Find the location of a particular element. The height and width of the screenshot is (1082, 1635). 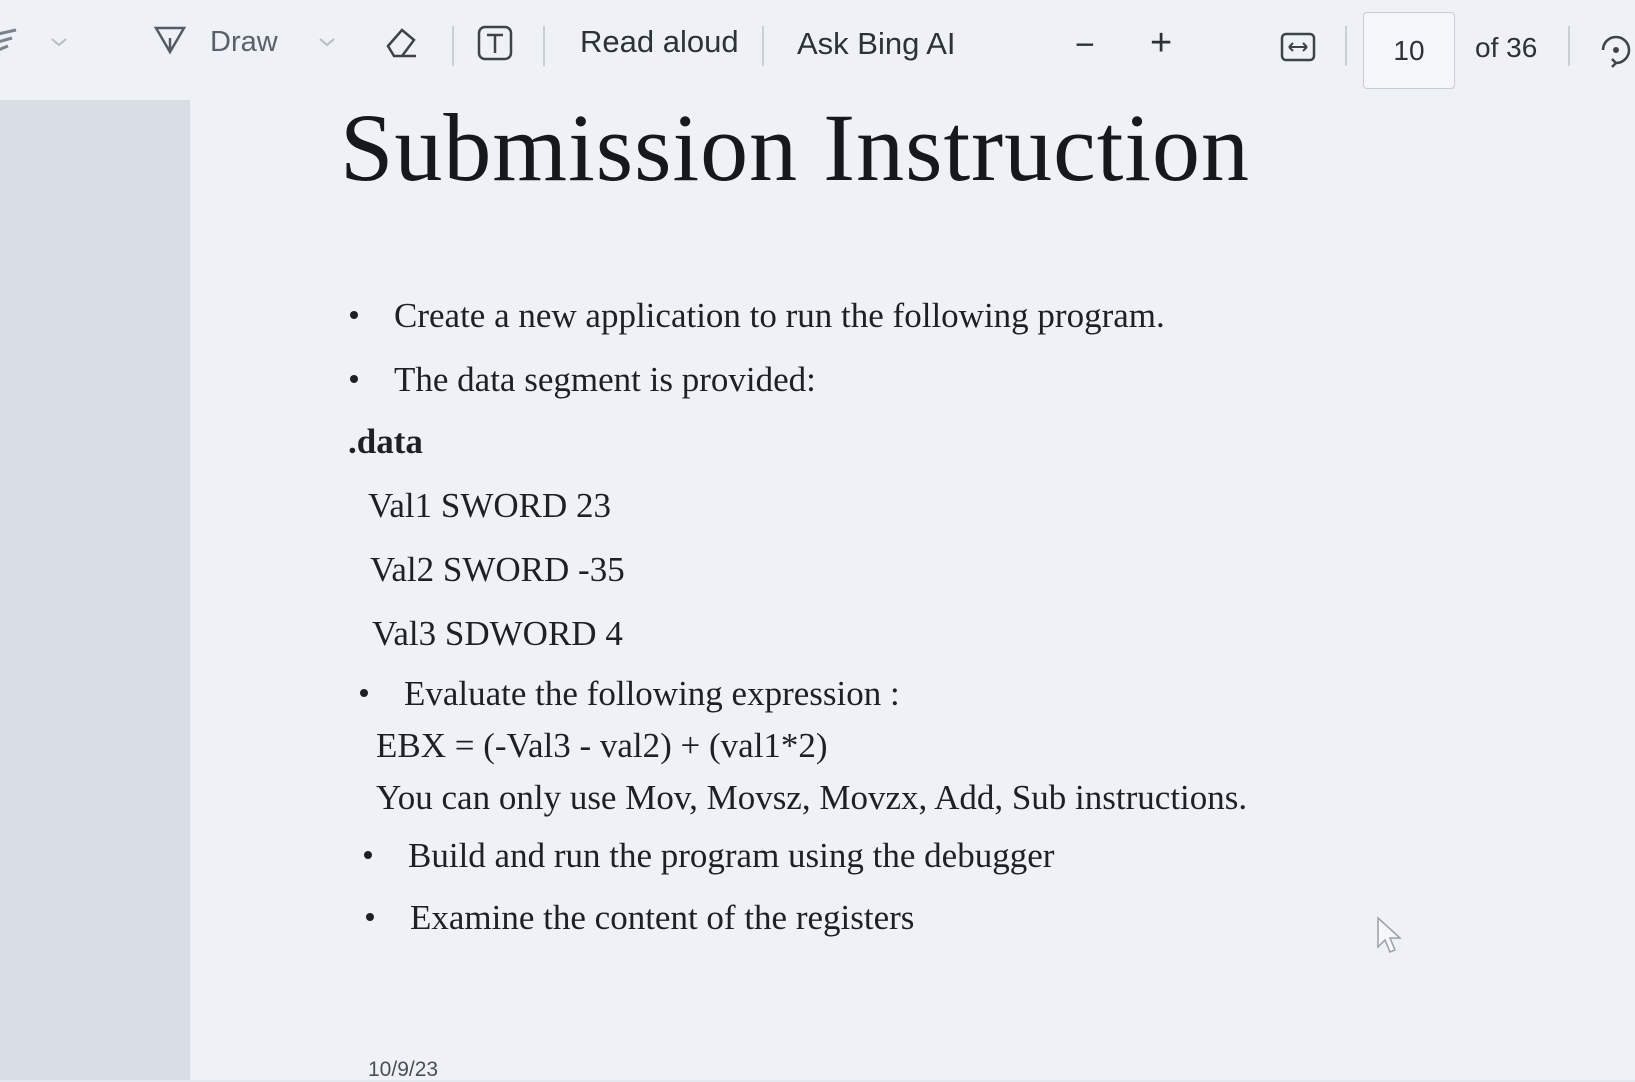

page-number-input: 10 is located at coordinates (1409, 50).